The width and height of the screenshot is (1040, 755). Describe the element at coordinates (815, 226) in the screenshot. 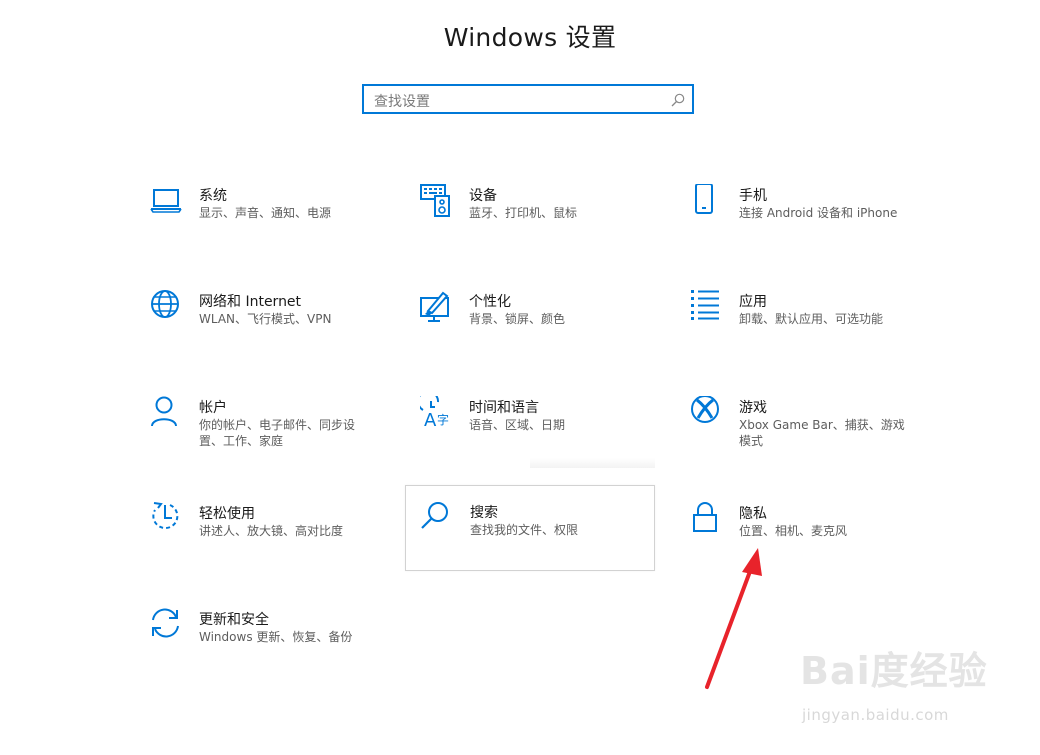

I see `tile-phone: 手机 连接 Android 设备和 iPhone` at that location.